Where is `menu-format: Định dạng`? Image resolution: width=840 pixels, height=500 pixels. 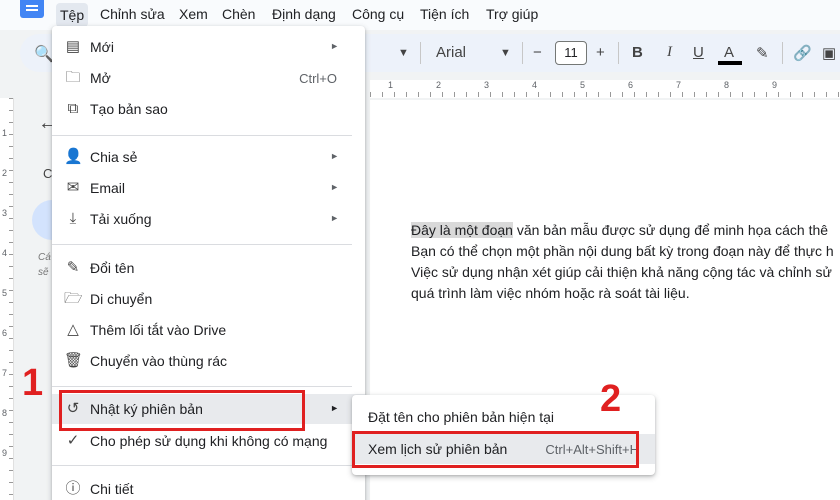
menu-format: Định dạng is located at coordinates (304, 14).